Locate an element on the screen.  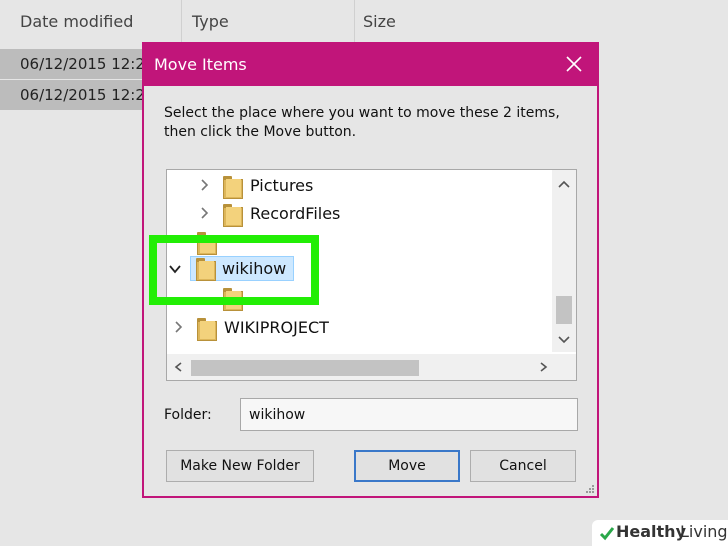
column-size: Size is located at coordinates (369, 23).